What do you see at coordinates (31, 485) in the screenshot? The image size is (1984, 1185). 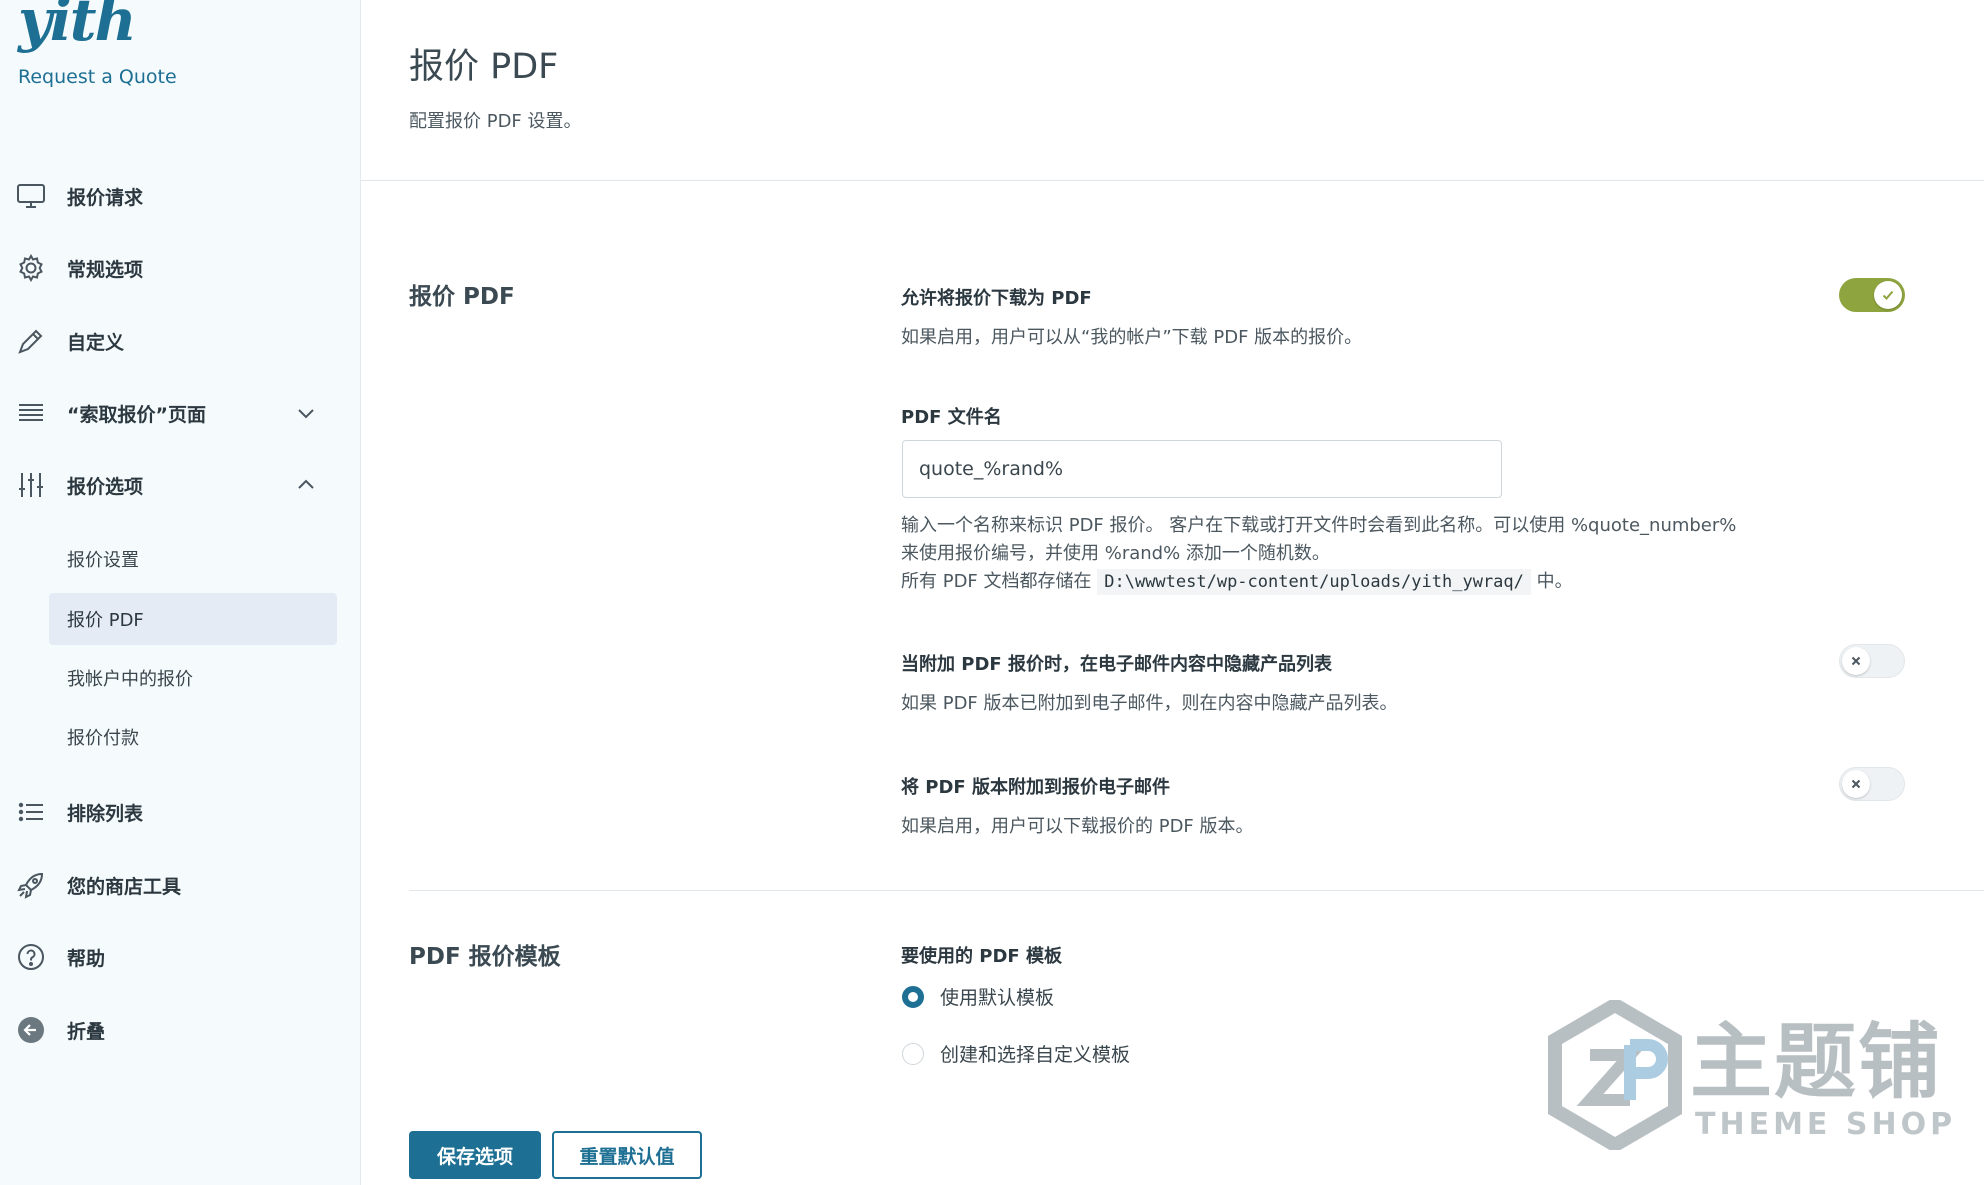 I see `sliders-icon` at bounding box center [31, 485].